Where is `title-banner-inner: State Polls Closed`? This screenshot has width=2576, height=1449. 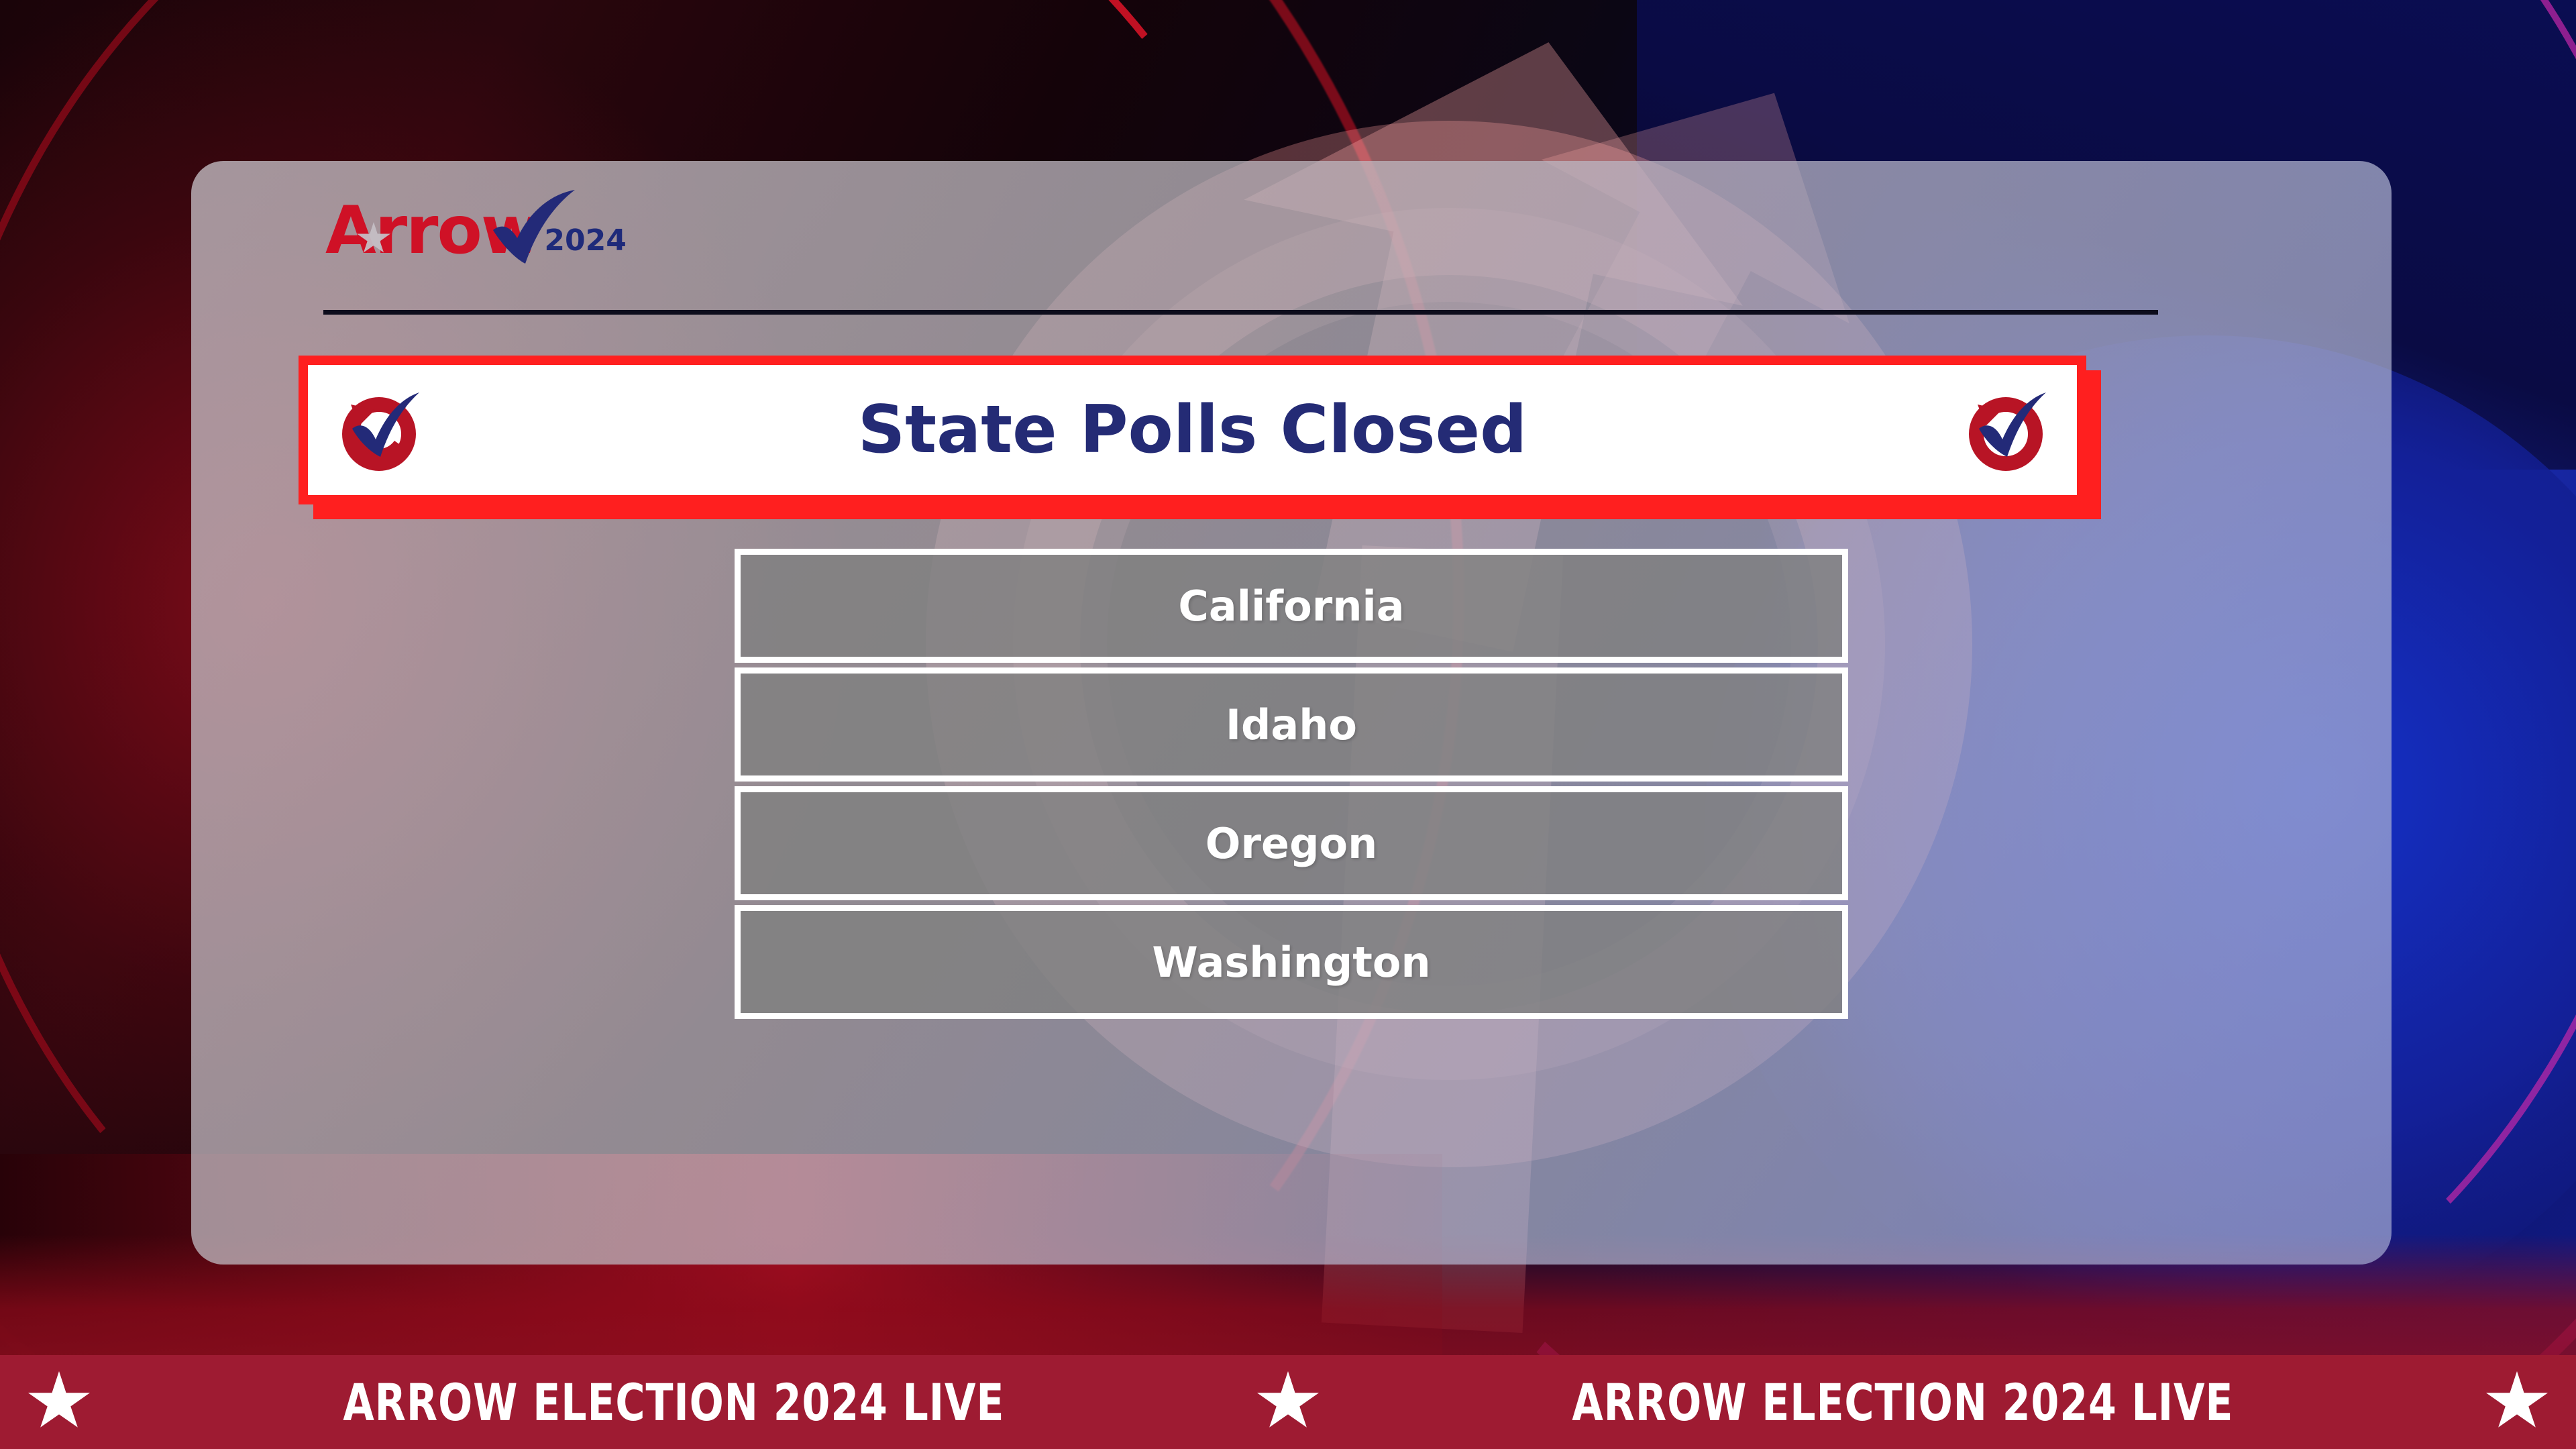
title-banner-inner: State Polls Closed is located at coordinates (1192, 430).